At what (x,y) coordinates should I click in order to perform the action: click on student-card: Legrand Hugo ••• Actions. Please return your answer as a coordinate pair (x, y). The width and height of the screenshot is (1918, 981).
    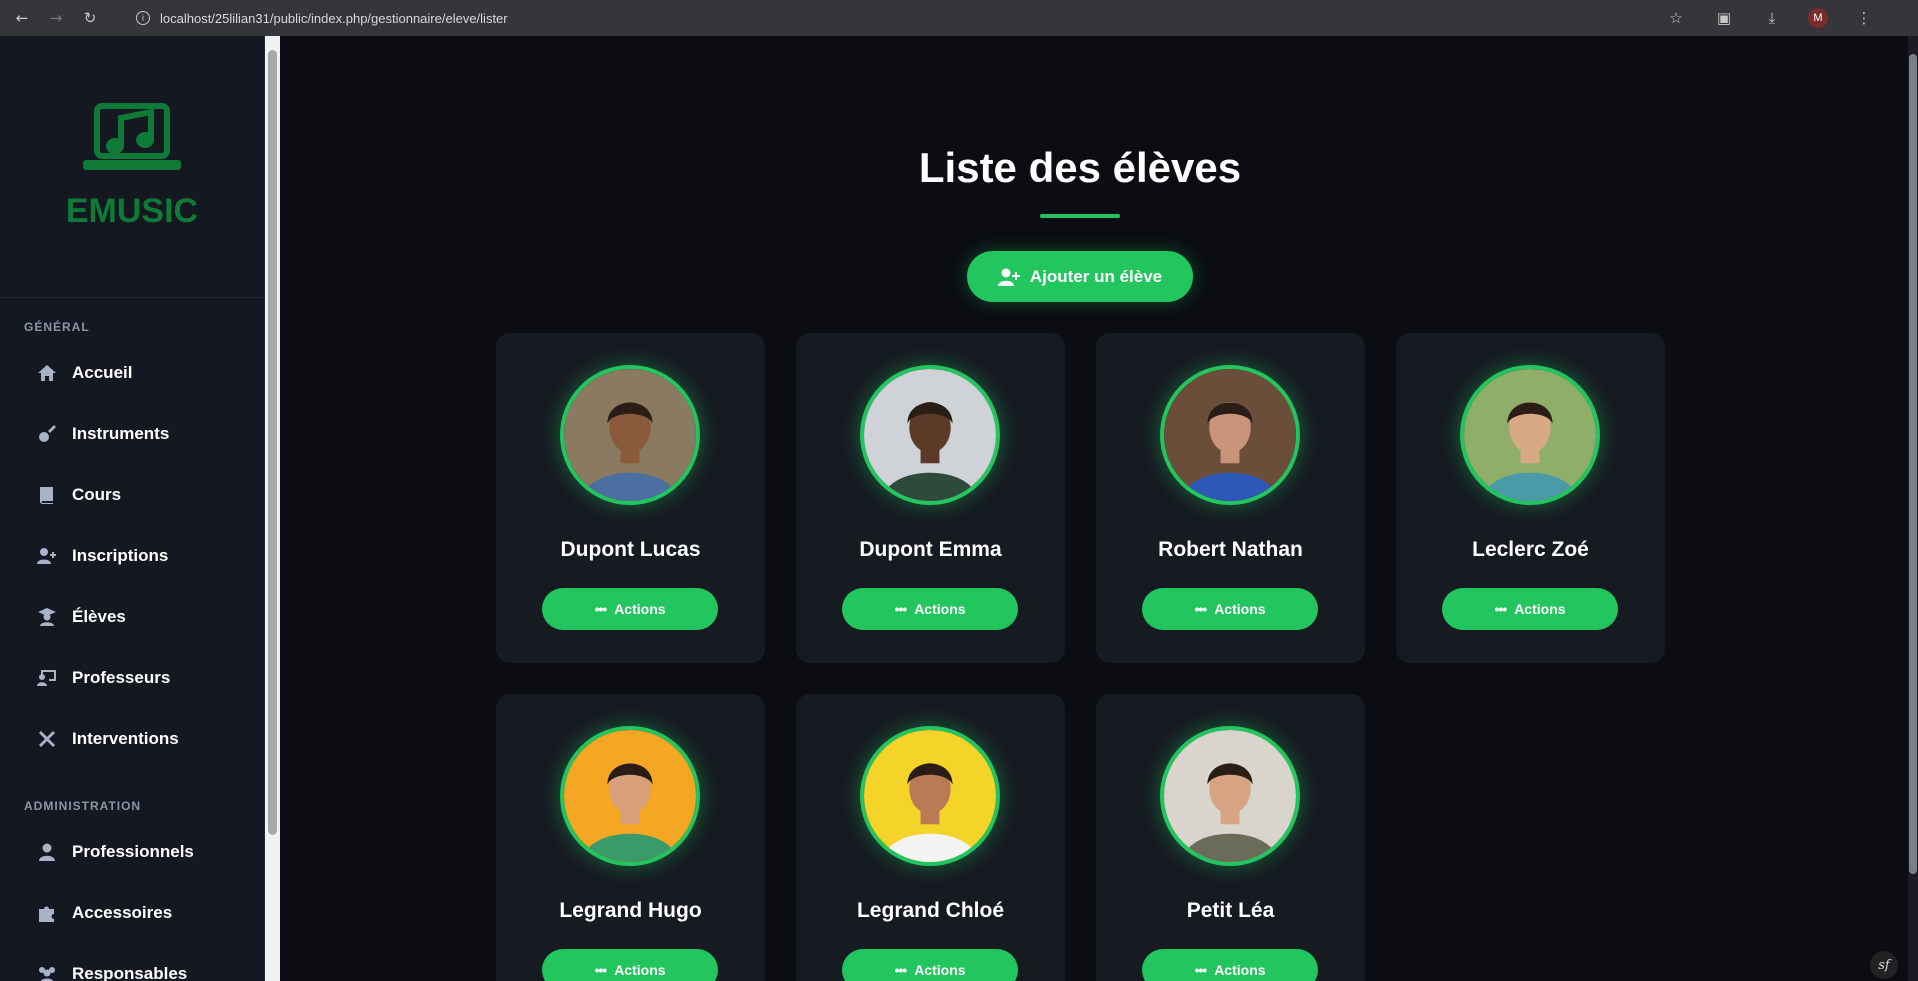
    Looking at the image, I should click on (630, 837).